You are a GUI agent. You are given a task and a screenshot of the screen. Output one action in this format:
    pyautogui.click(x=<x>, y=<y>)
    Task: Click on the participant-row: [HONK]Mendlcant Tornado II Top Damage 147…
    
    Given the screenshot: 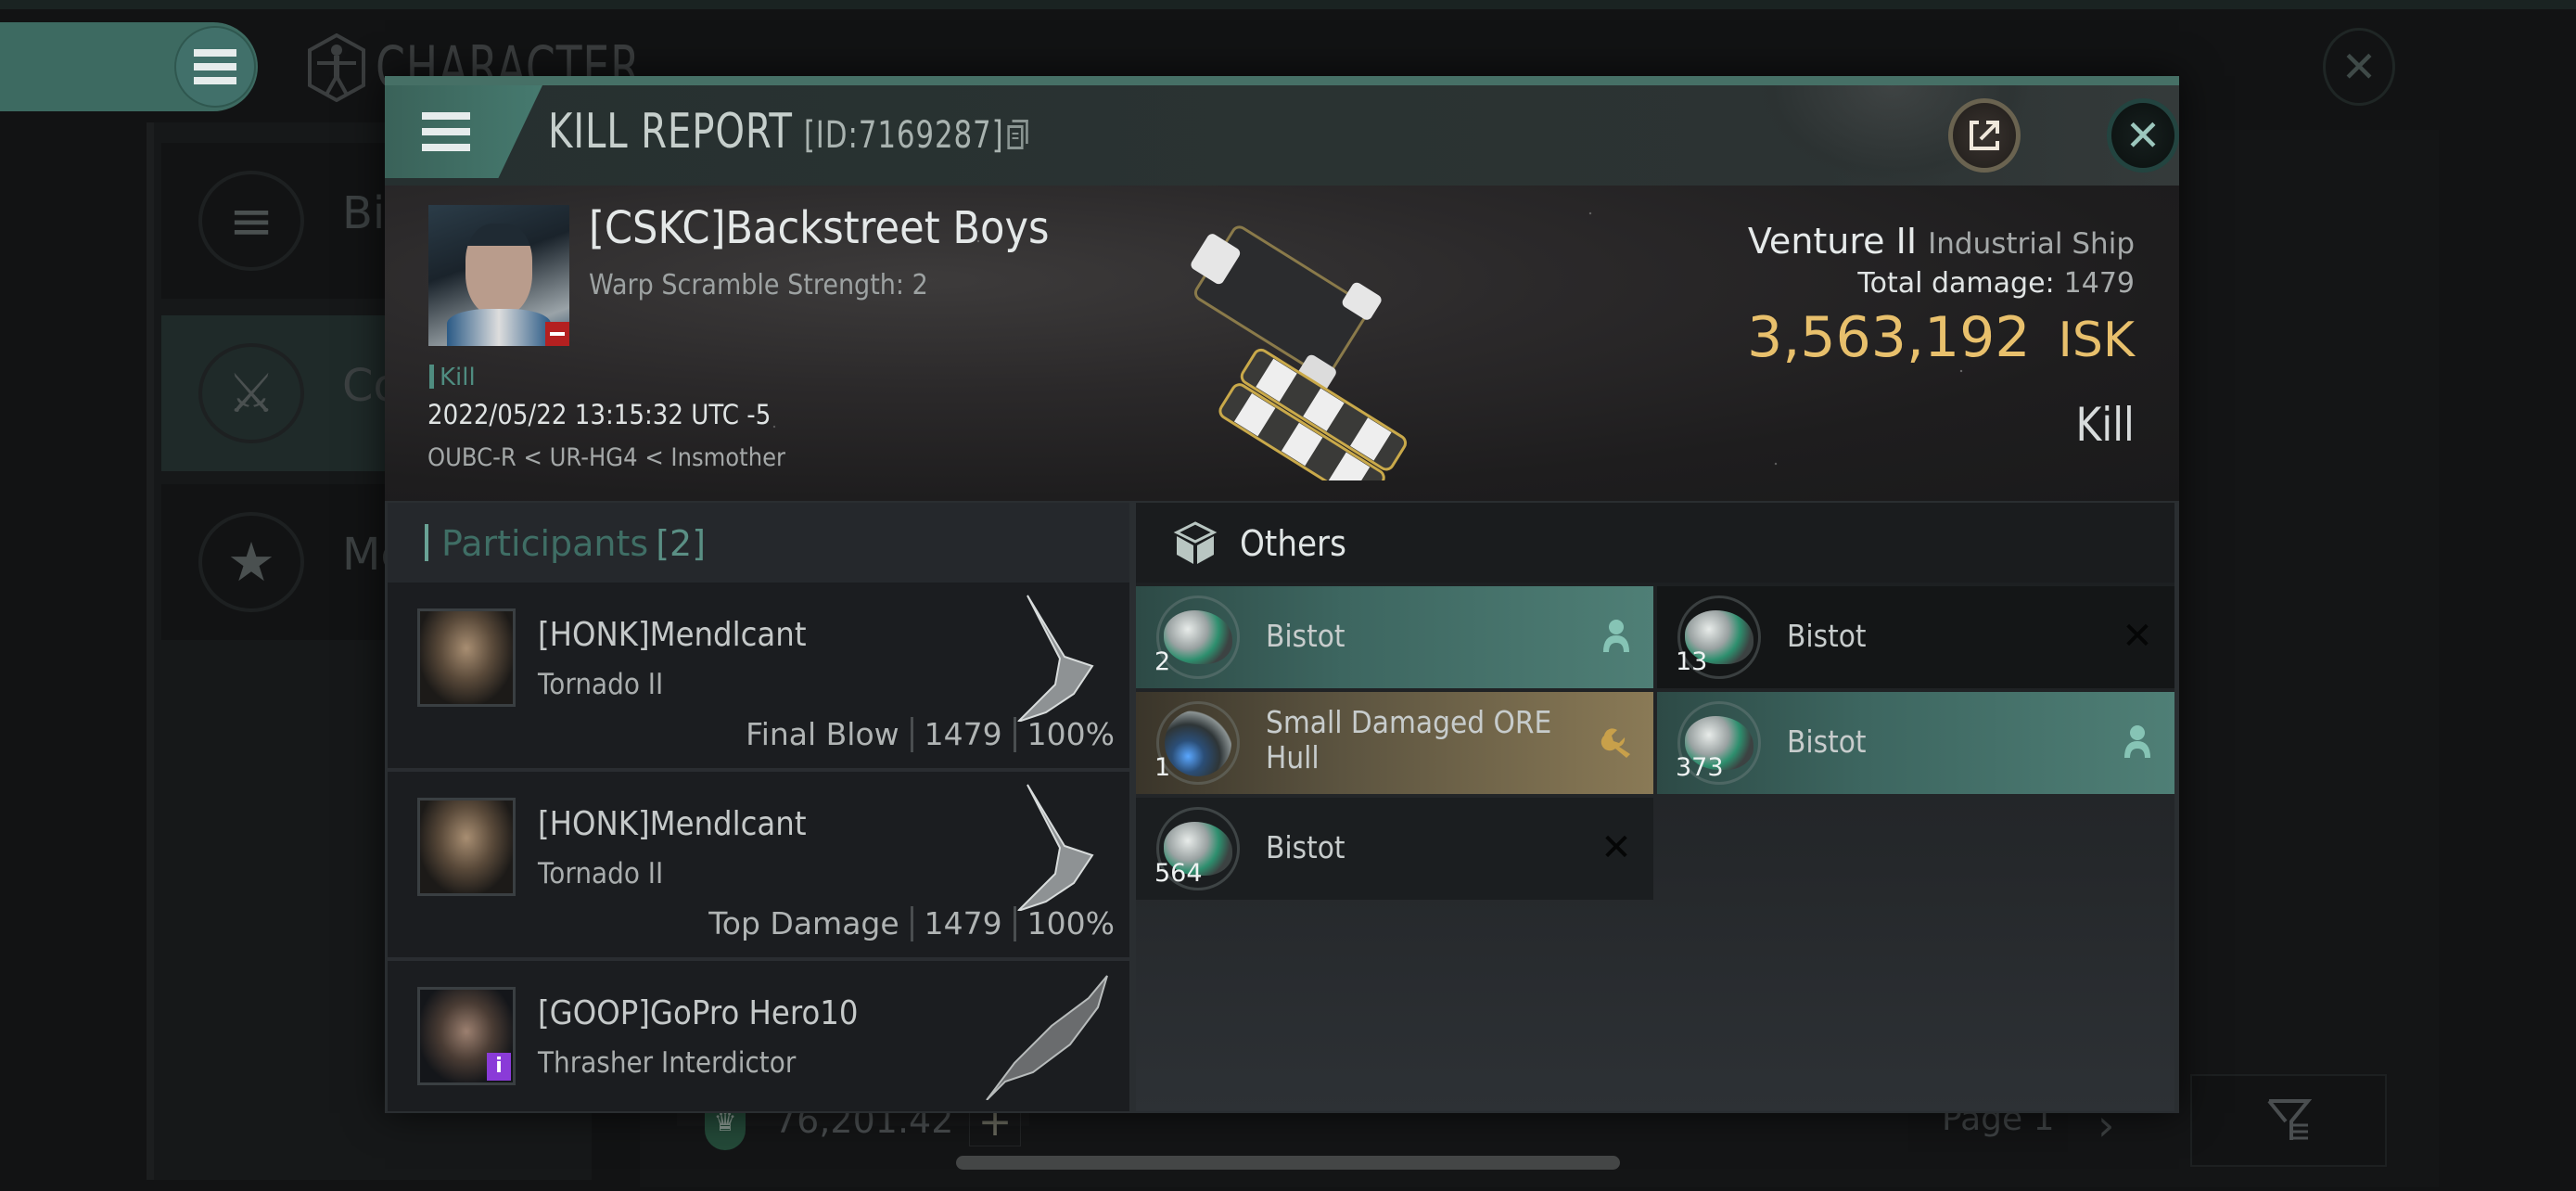 What is the action you would take?
    pyautogui.click(x=759, y=866)
    